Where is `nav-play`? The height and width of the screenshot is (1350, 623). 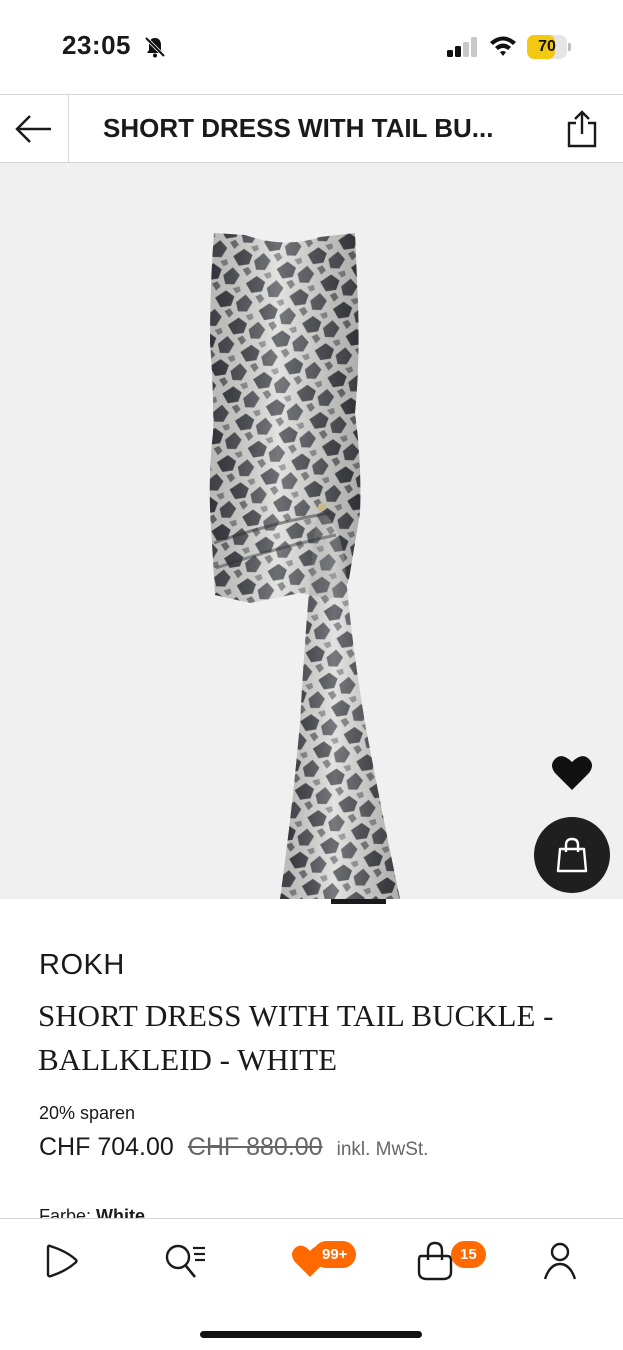 nav-play is located at coordinates (62, 1261).